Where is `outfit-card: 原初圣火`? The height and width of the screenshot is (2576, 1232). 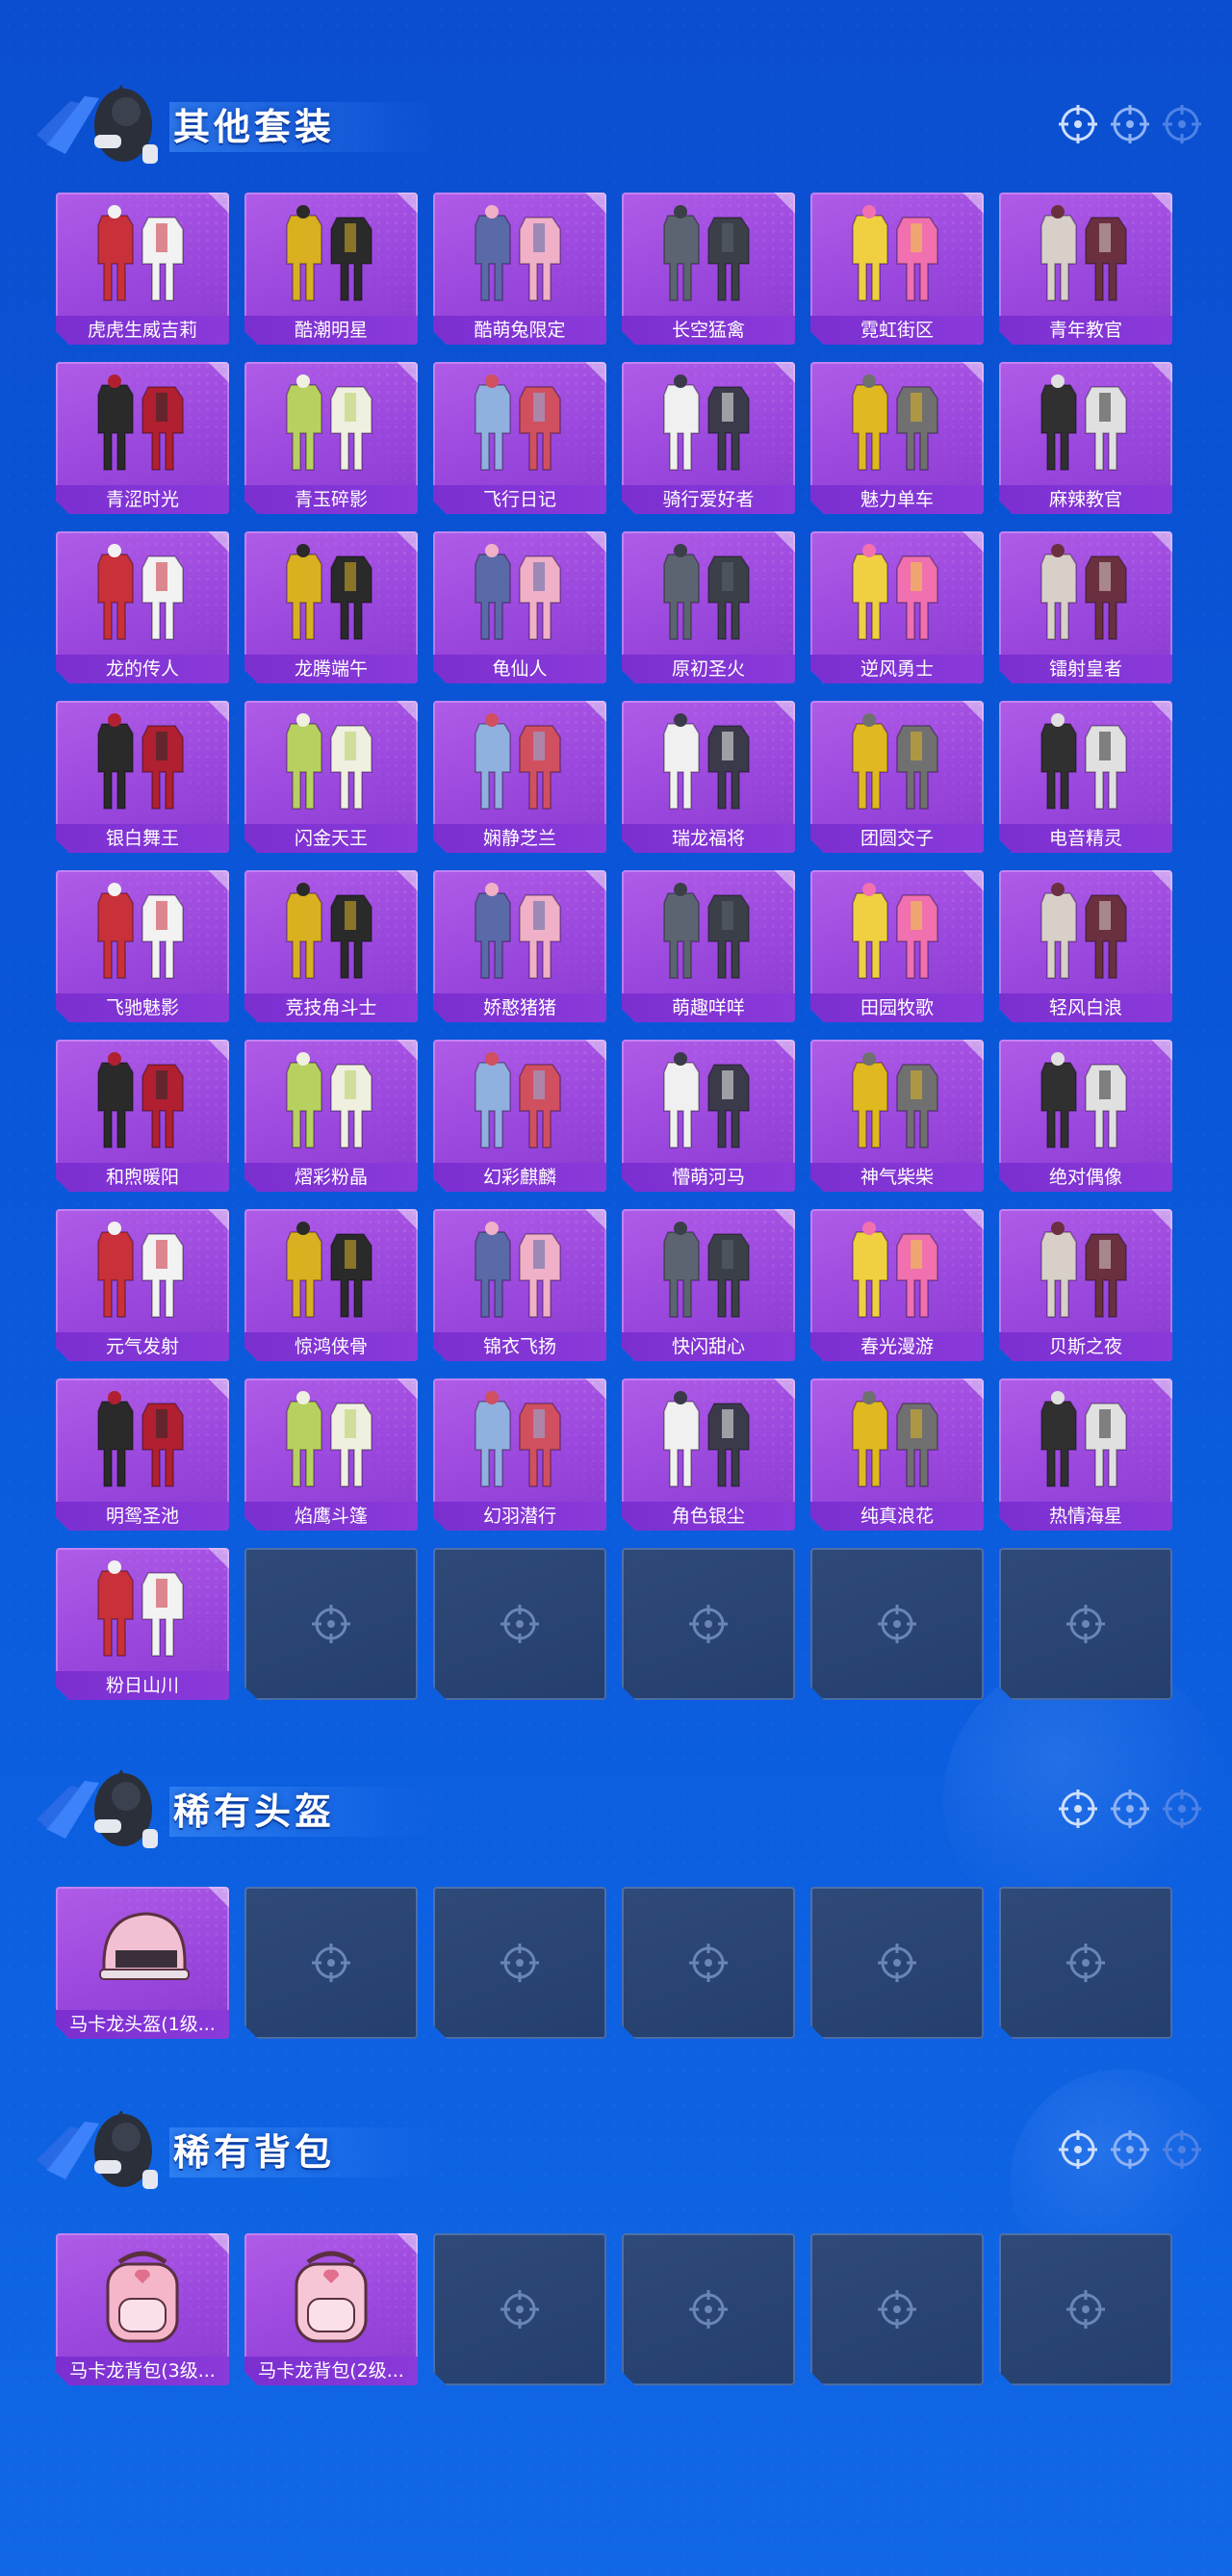 outfit-card: 原初圣火 is located at coordinates (708, 607).